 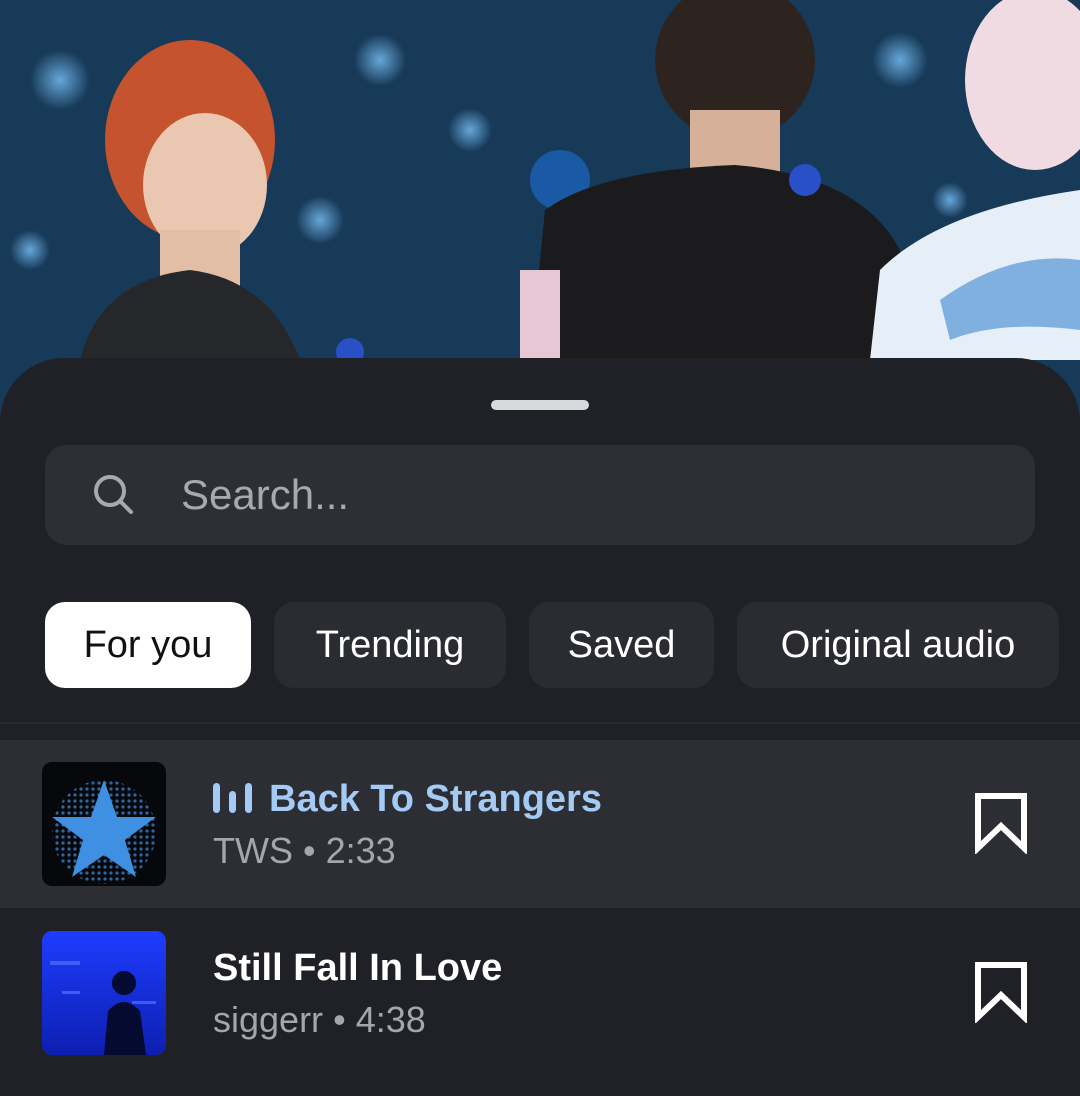 I want to click on search-input, so click(x=591, y=495).